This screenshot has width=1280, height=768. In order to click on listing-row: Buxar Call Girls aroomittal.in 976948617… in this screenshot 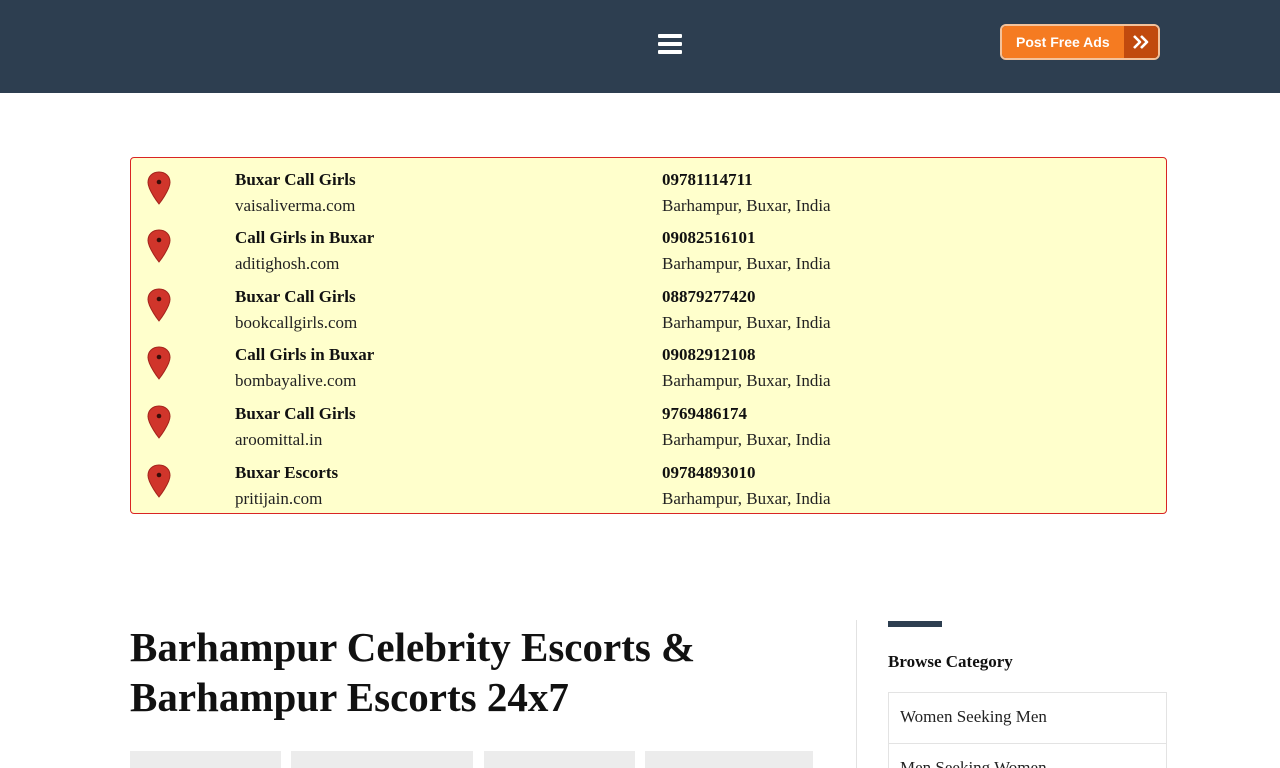, I will do `click(648, 425)`.